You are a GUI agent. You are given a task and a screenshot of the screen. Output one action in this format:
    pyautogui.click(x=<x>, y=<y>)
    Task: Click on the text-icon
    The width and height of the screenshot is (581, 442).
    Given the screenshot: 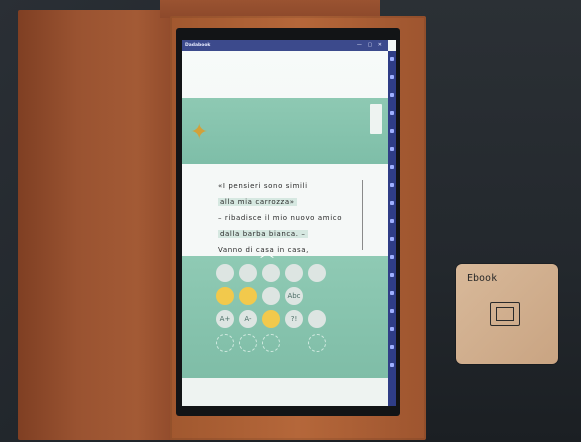 What is the action you would take?
    pyautogui.click(x=248, y=296)
    